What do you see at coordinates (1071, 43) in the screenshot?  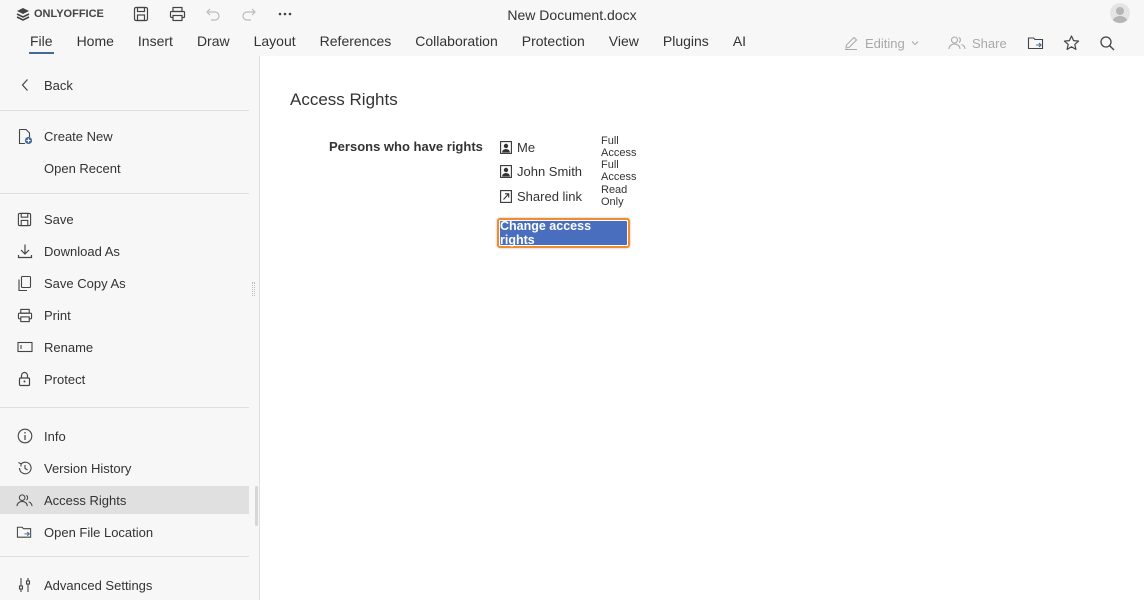 I see `favorite-star-icon` at bounding box center [1071, 43].